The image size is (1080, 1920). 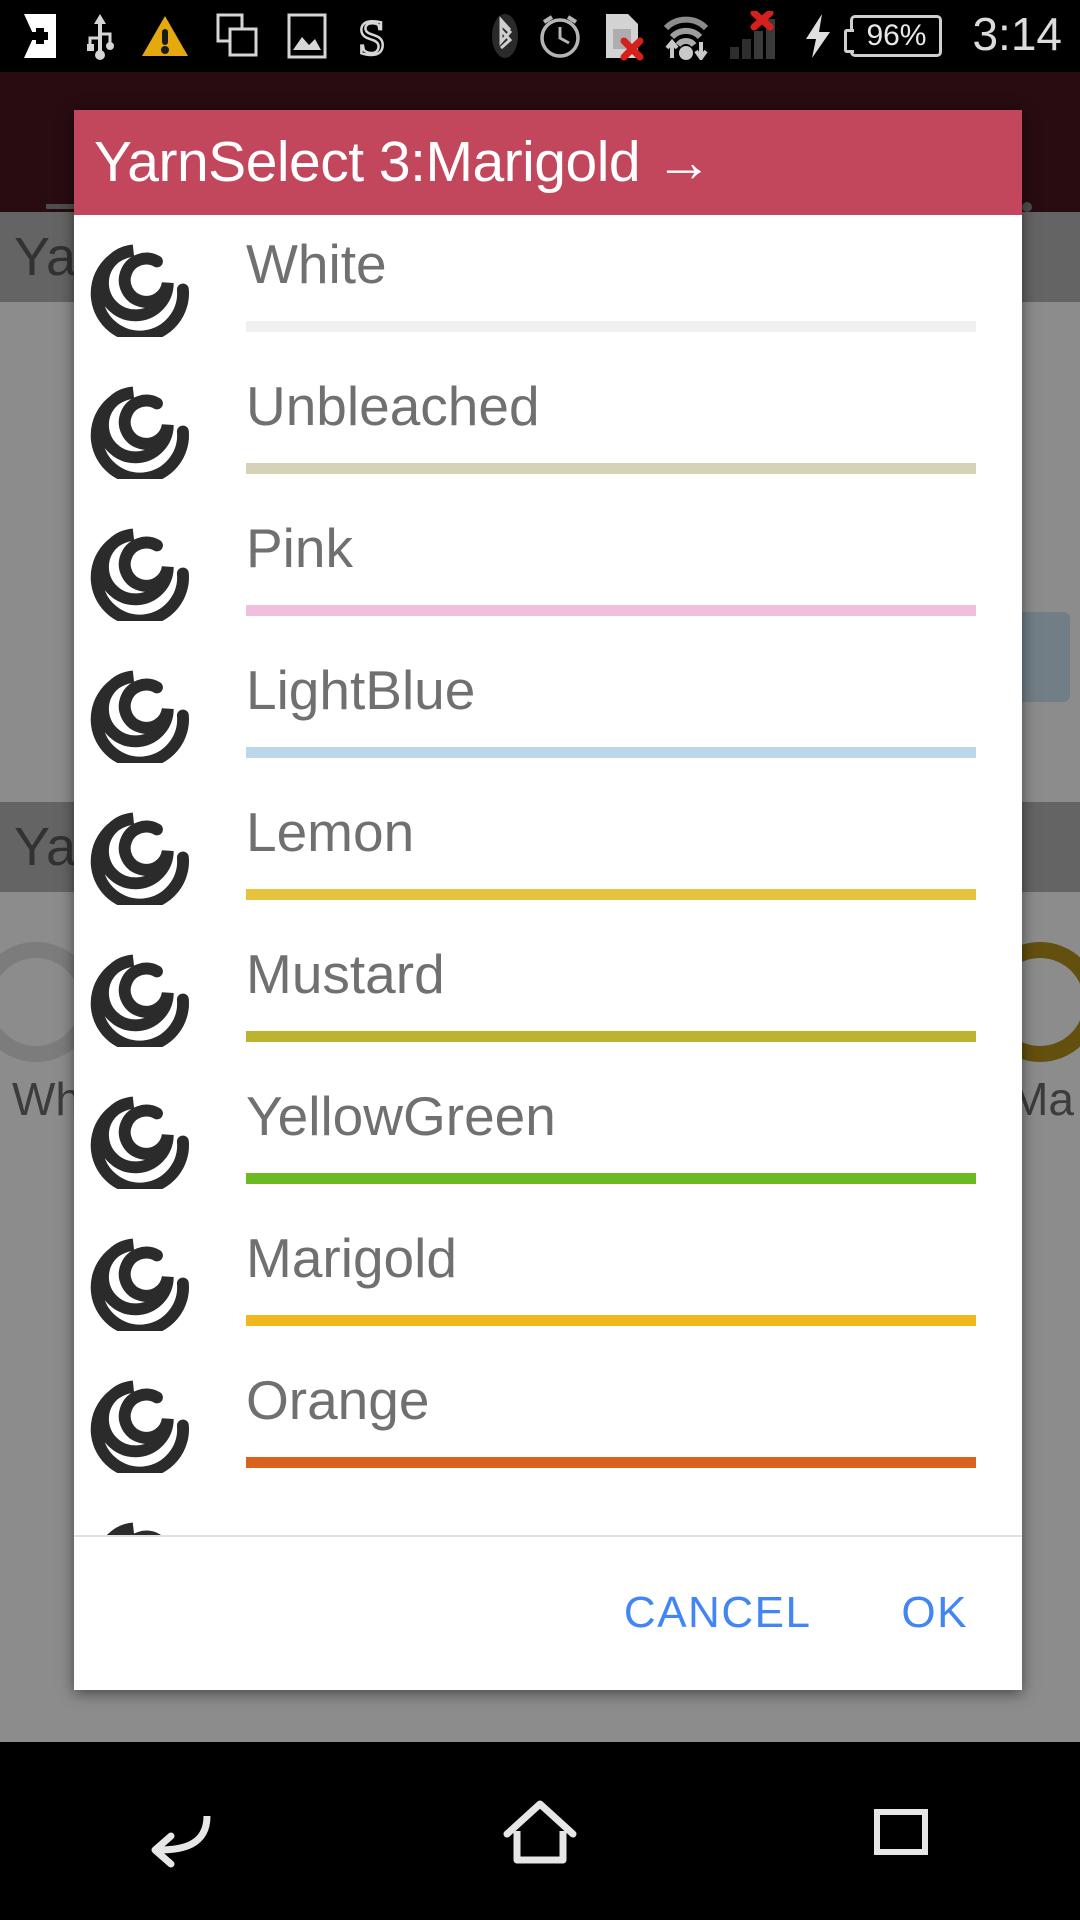 What do you see at coordinates (351, 1258) in the screenshot?
I see `yarn-label: Marigold` at bounding box center [351, 1258].